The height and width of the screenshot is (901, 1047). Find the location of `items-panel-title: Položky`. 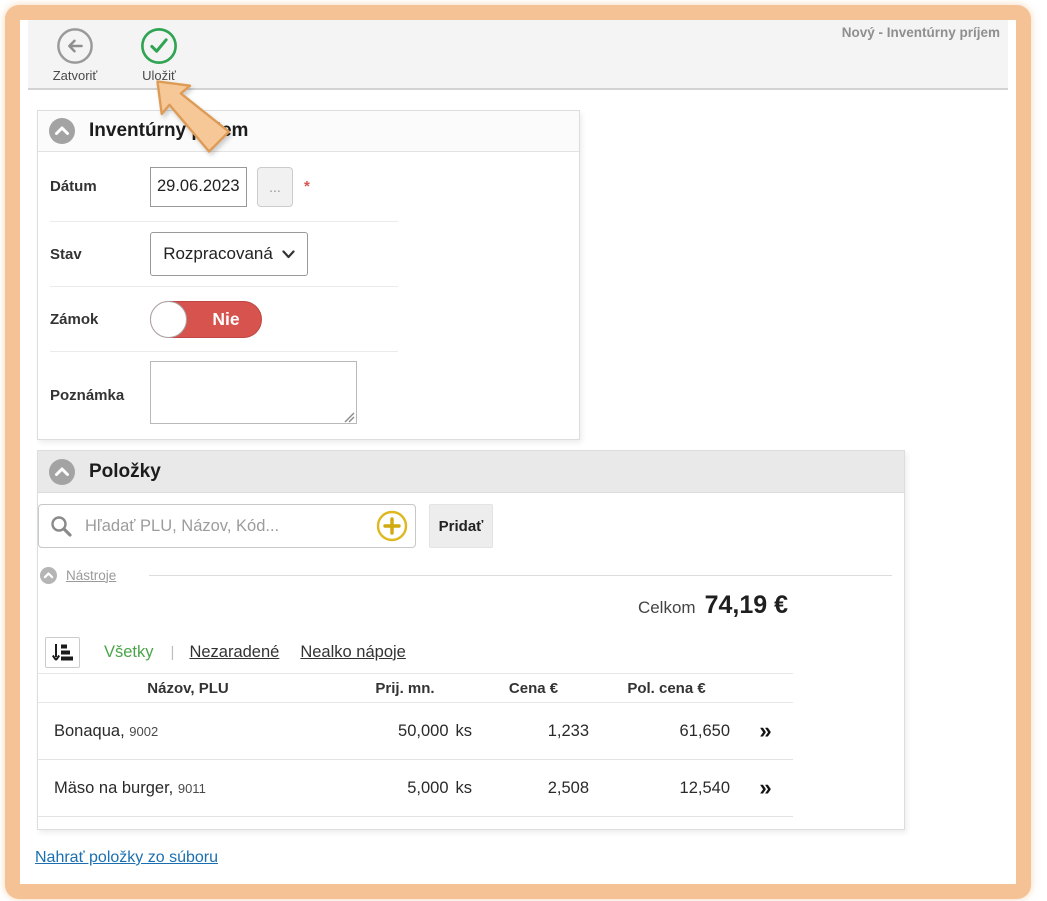

items-panel-title: Položky is located at coordinates (125, 471).